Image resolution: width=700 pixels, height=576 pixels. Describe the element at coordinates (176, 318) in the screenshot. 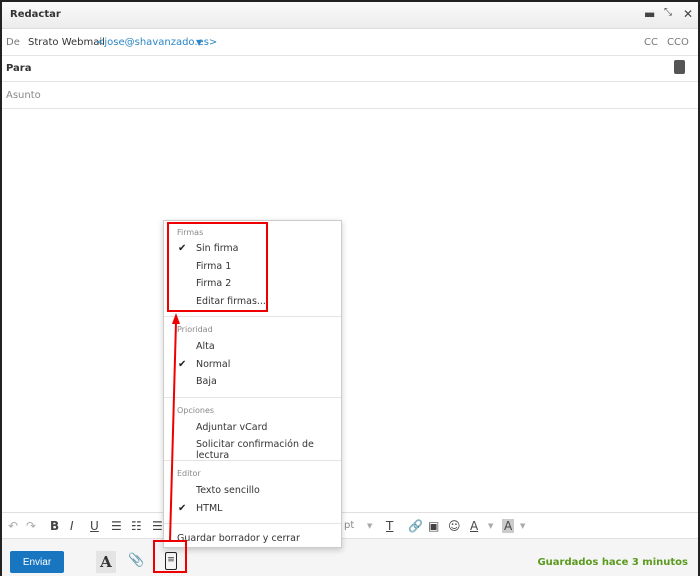

I see `arrow-head` at that location.